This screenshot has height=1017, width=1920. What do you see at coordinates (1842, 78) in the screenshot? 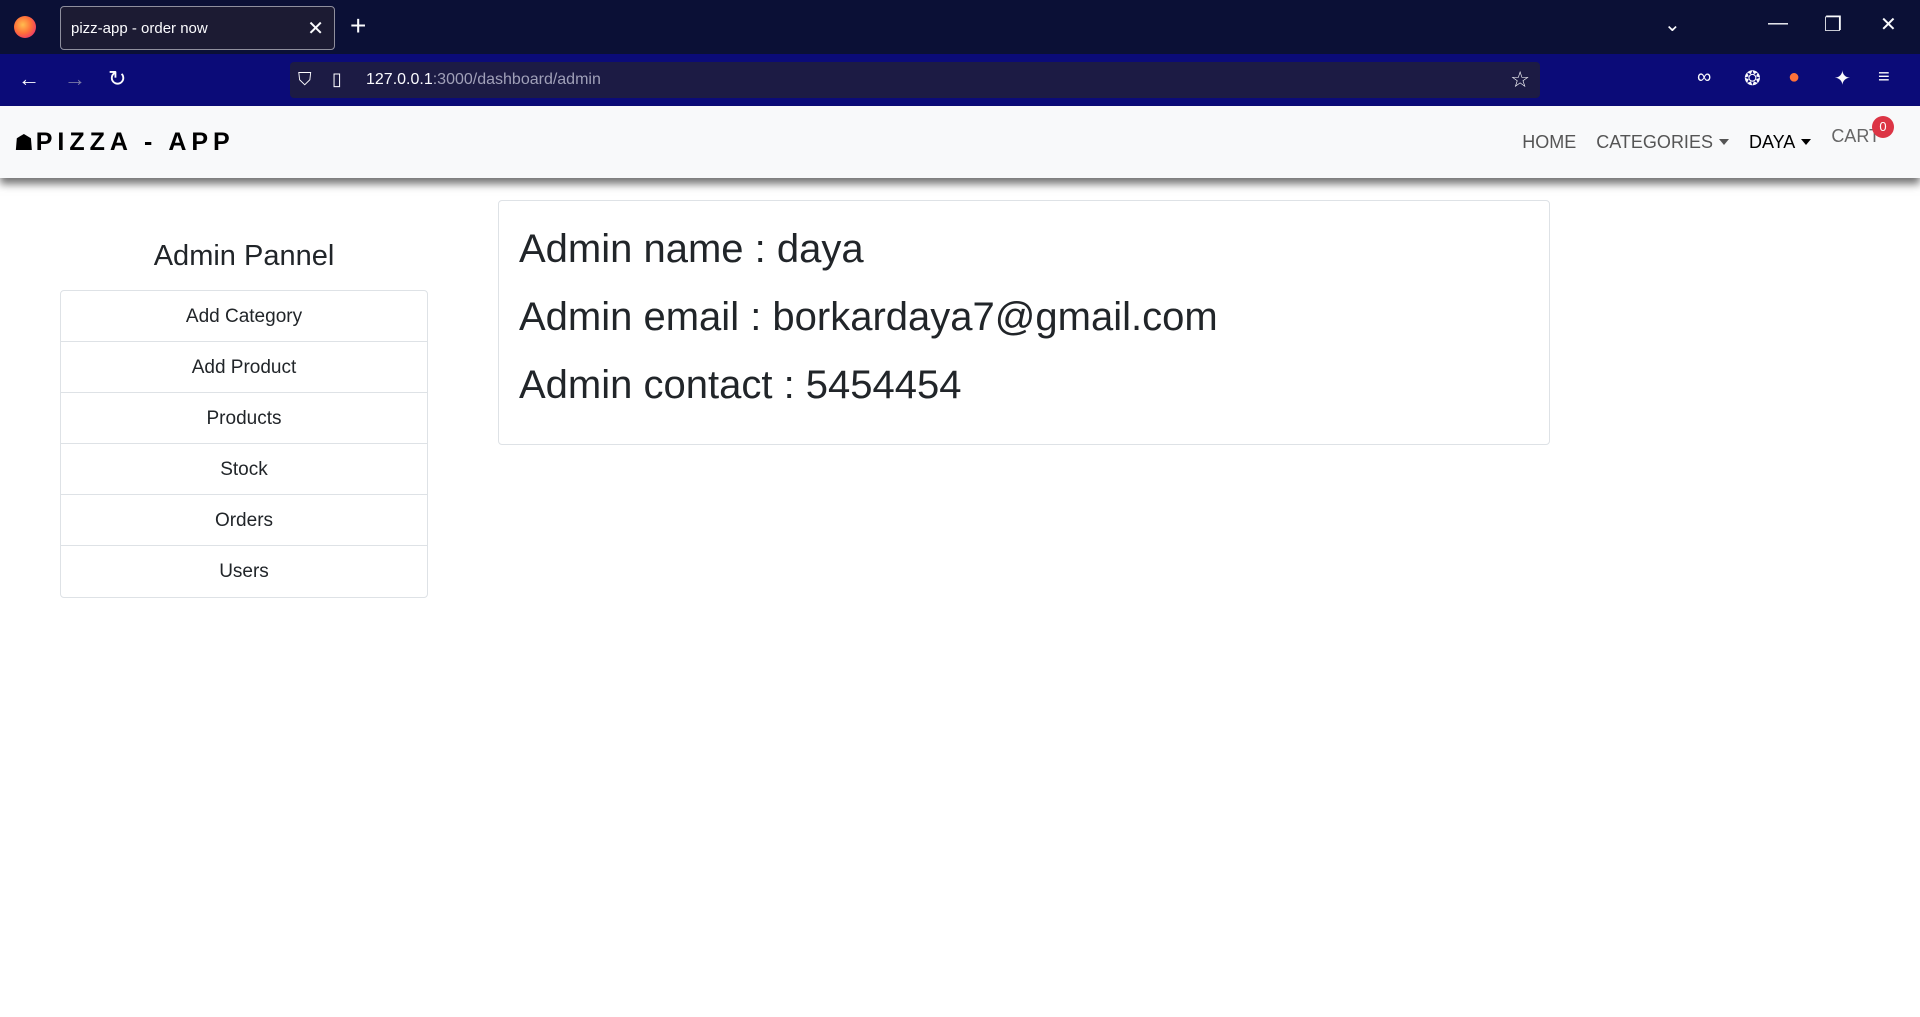
I see `extensions-puzzle-icon: ✦` at bounding box center [1842, 78].